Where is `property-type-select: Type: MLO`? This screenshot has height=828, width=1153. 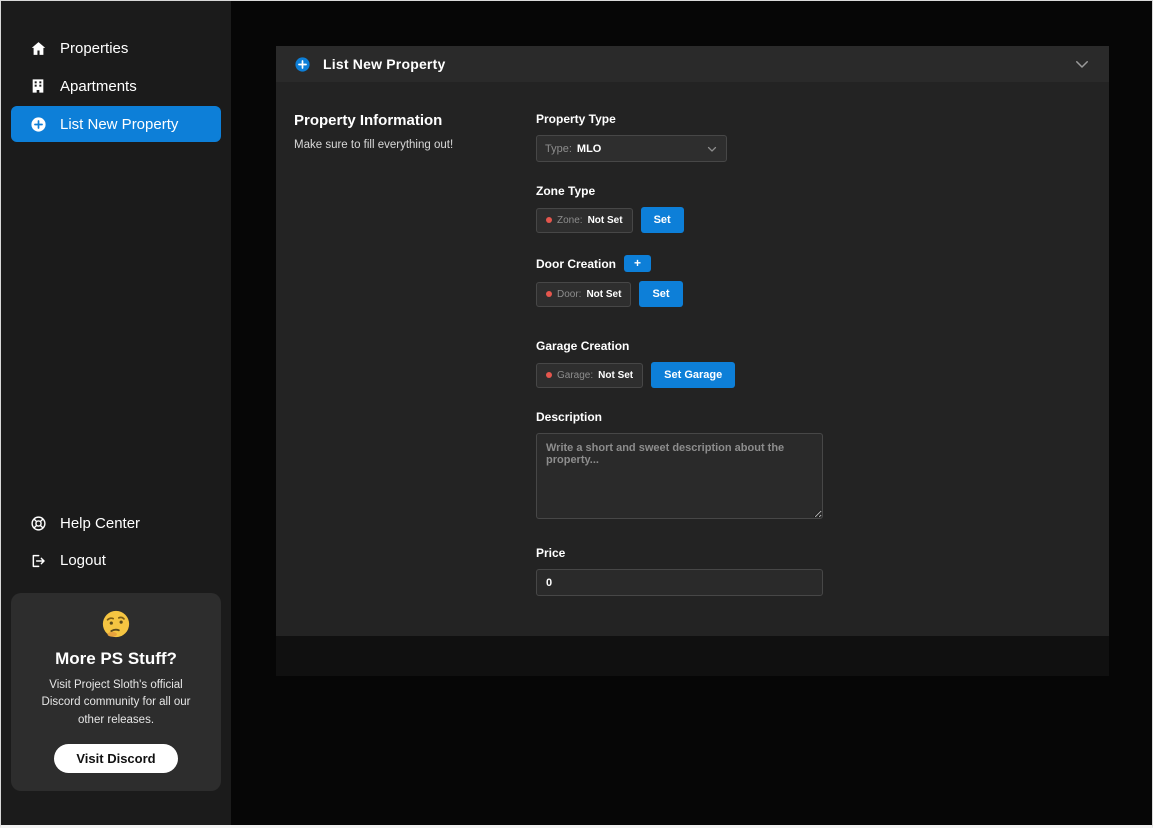 property-type-select: Type: MLO is located at coordinates (631, 148).